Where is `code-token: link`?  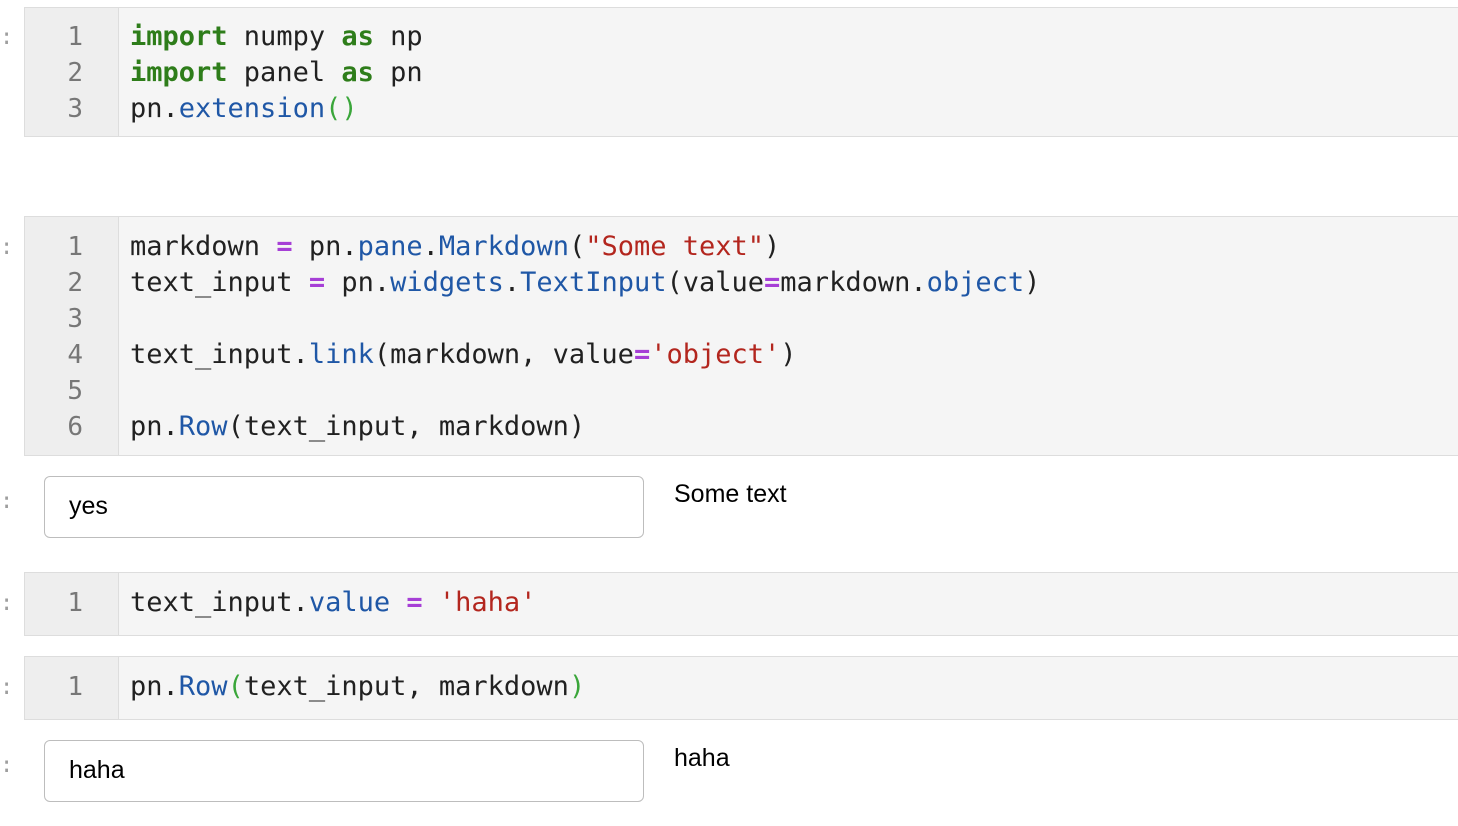 code-token: link is located at coordinates (341, 354).